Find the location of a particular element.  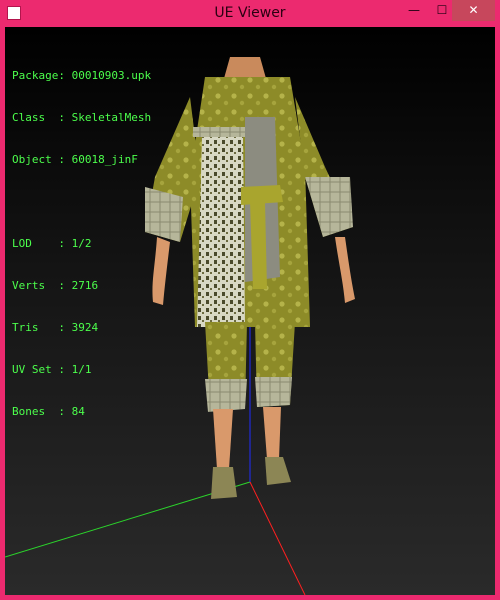

tris-label: Tris is located at coordinates (25, 327).